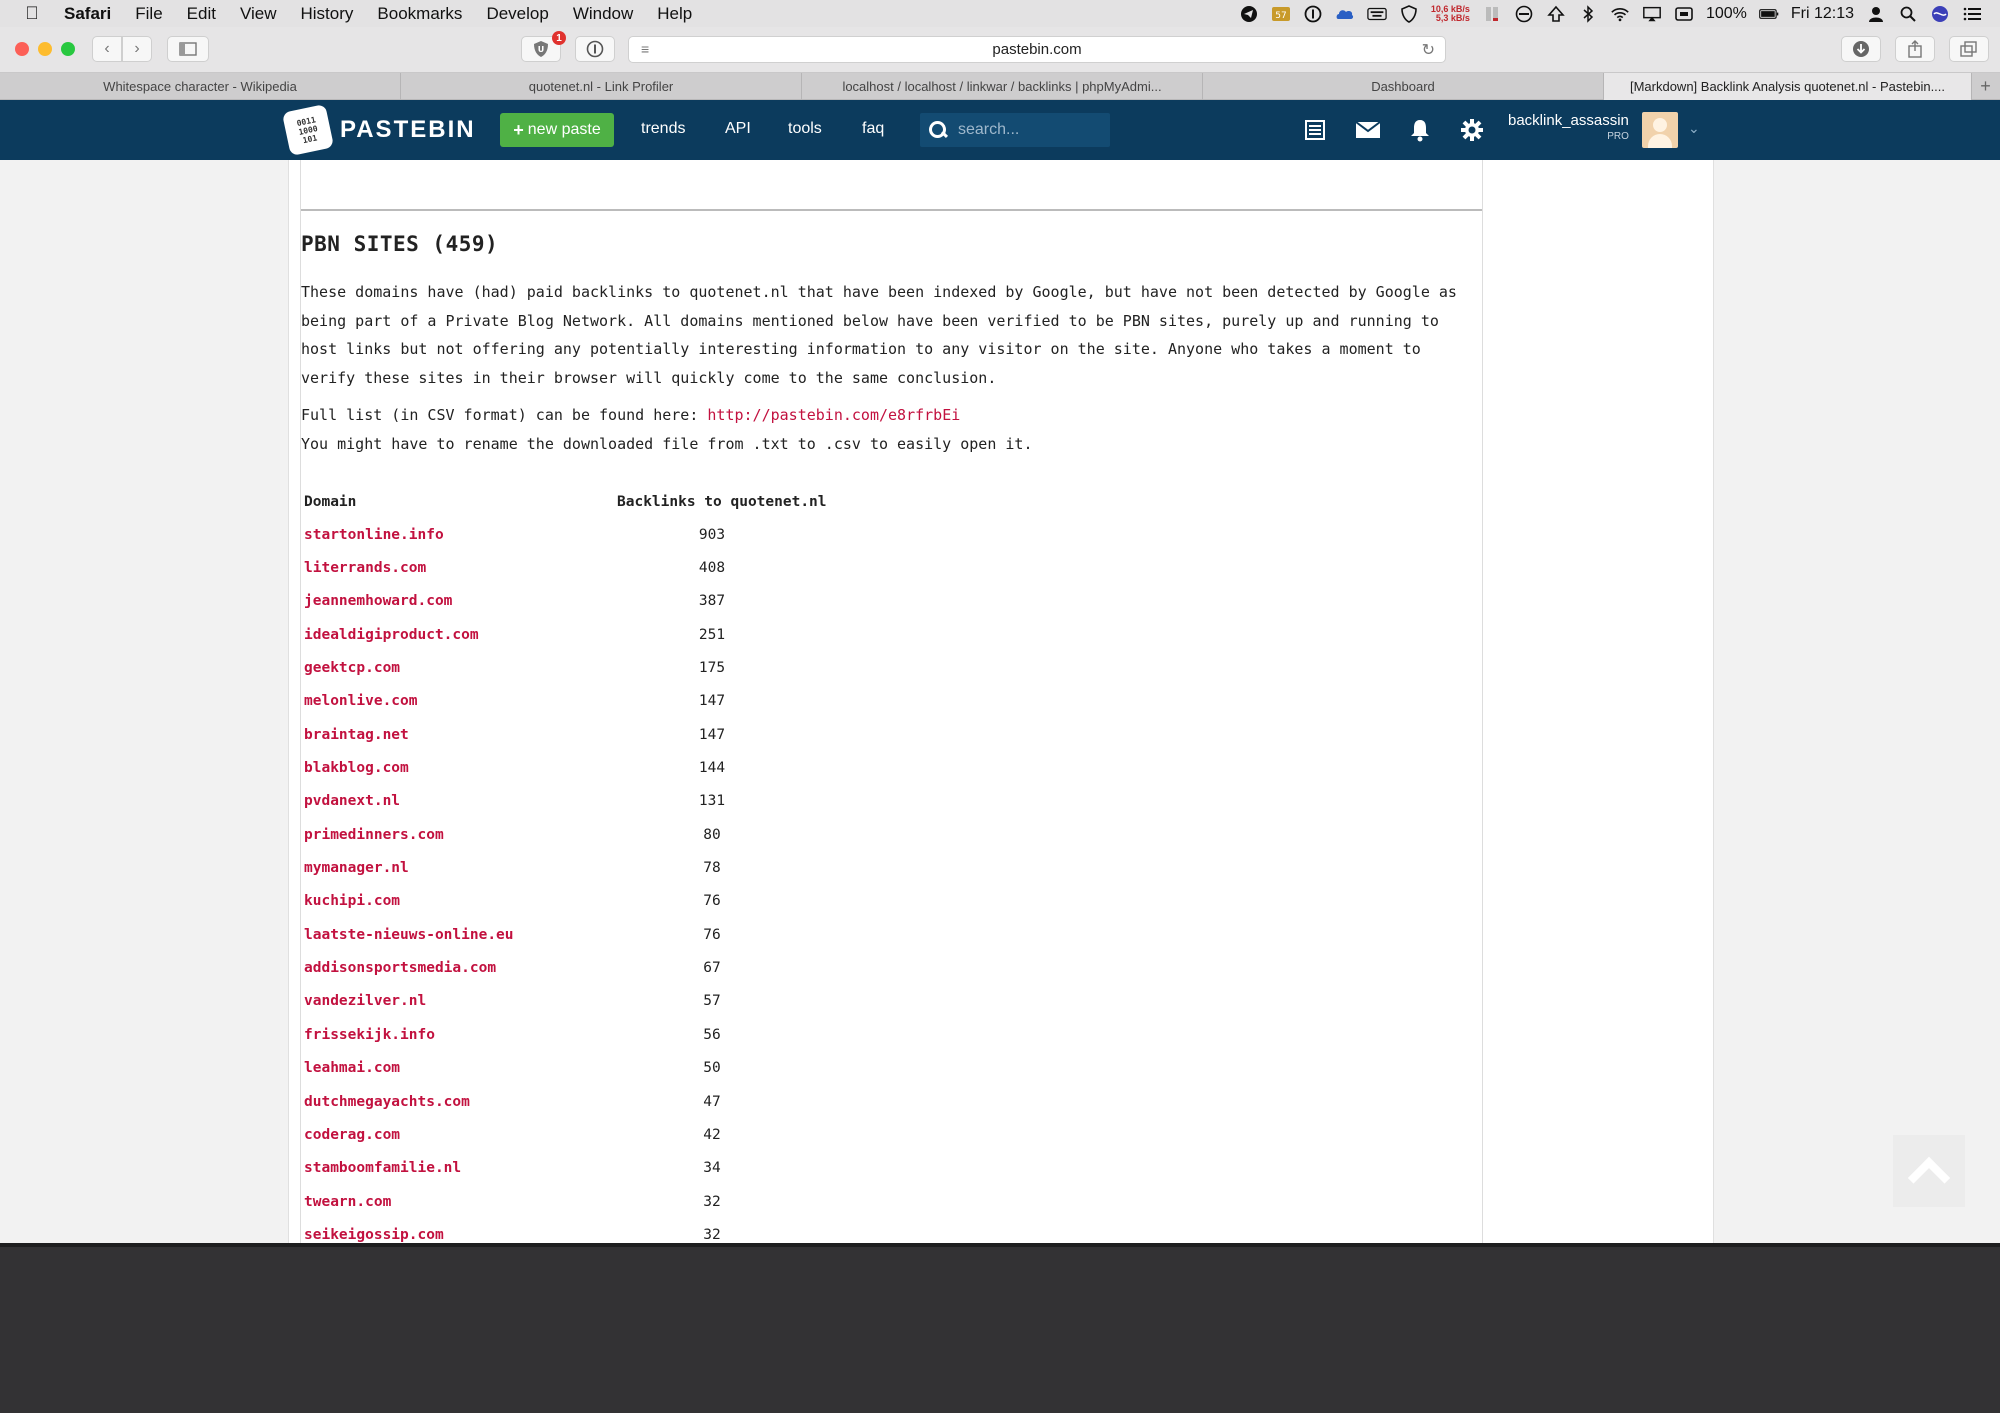  I want to click on sketch-icon: 57, so click(1281, 14).